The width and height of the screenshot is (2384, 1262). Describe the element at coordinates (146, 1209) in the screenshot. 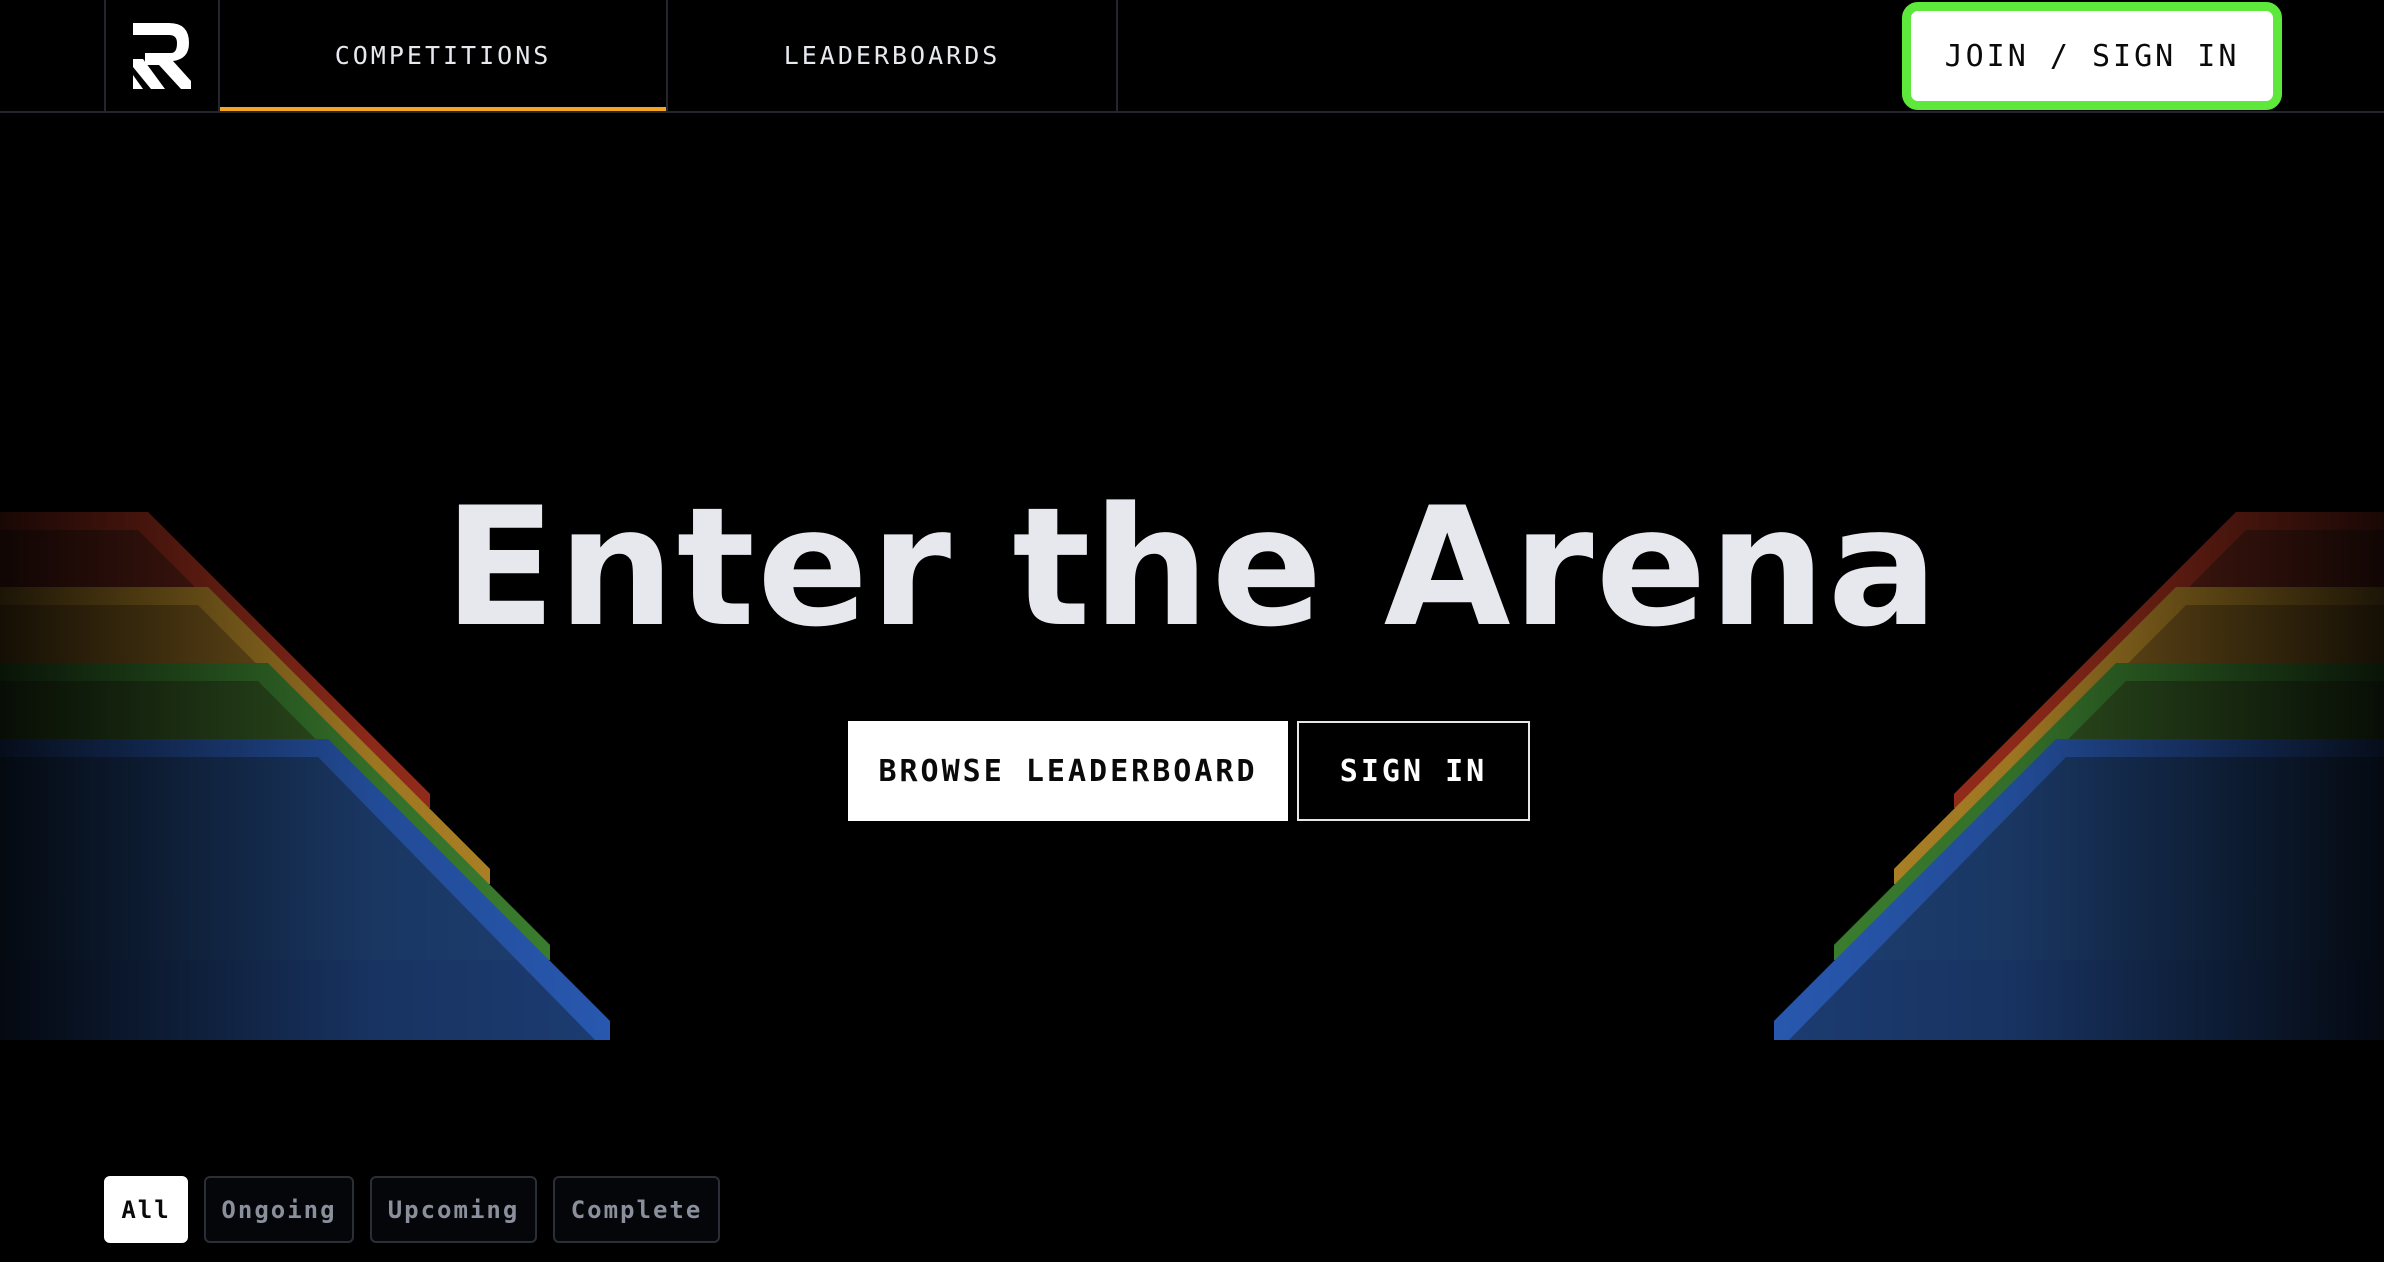

I see `filter-all: All` at that location.